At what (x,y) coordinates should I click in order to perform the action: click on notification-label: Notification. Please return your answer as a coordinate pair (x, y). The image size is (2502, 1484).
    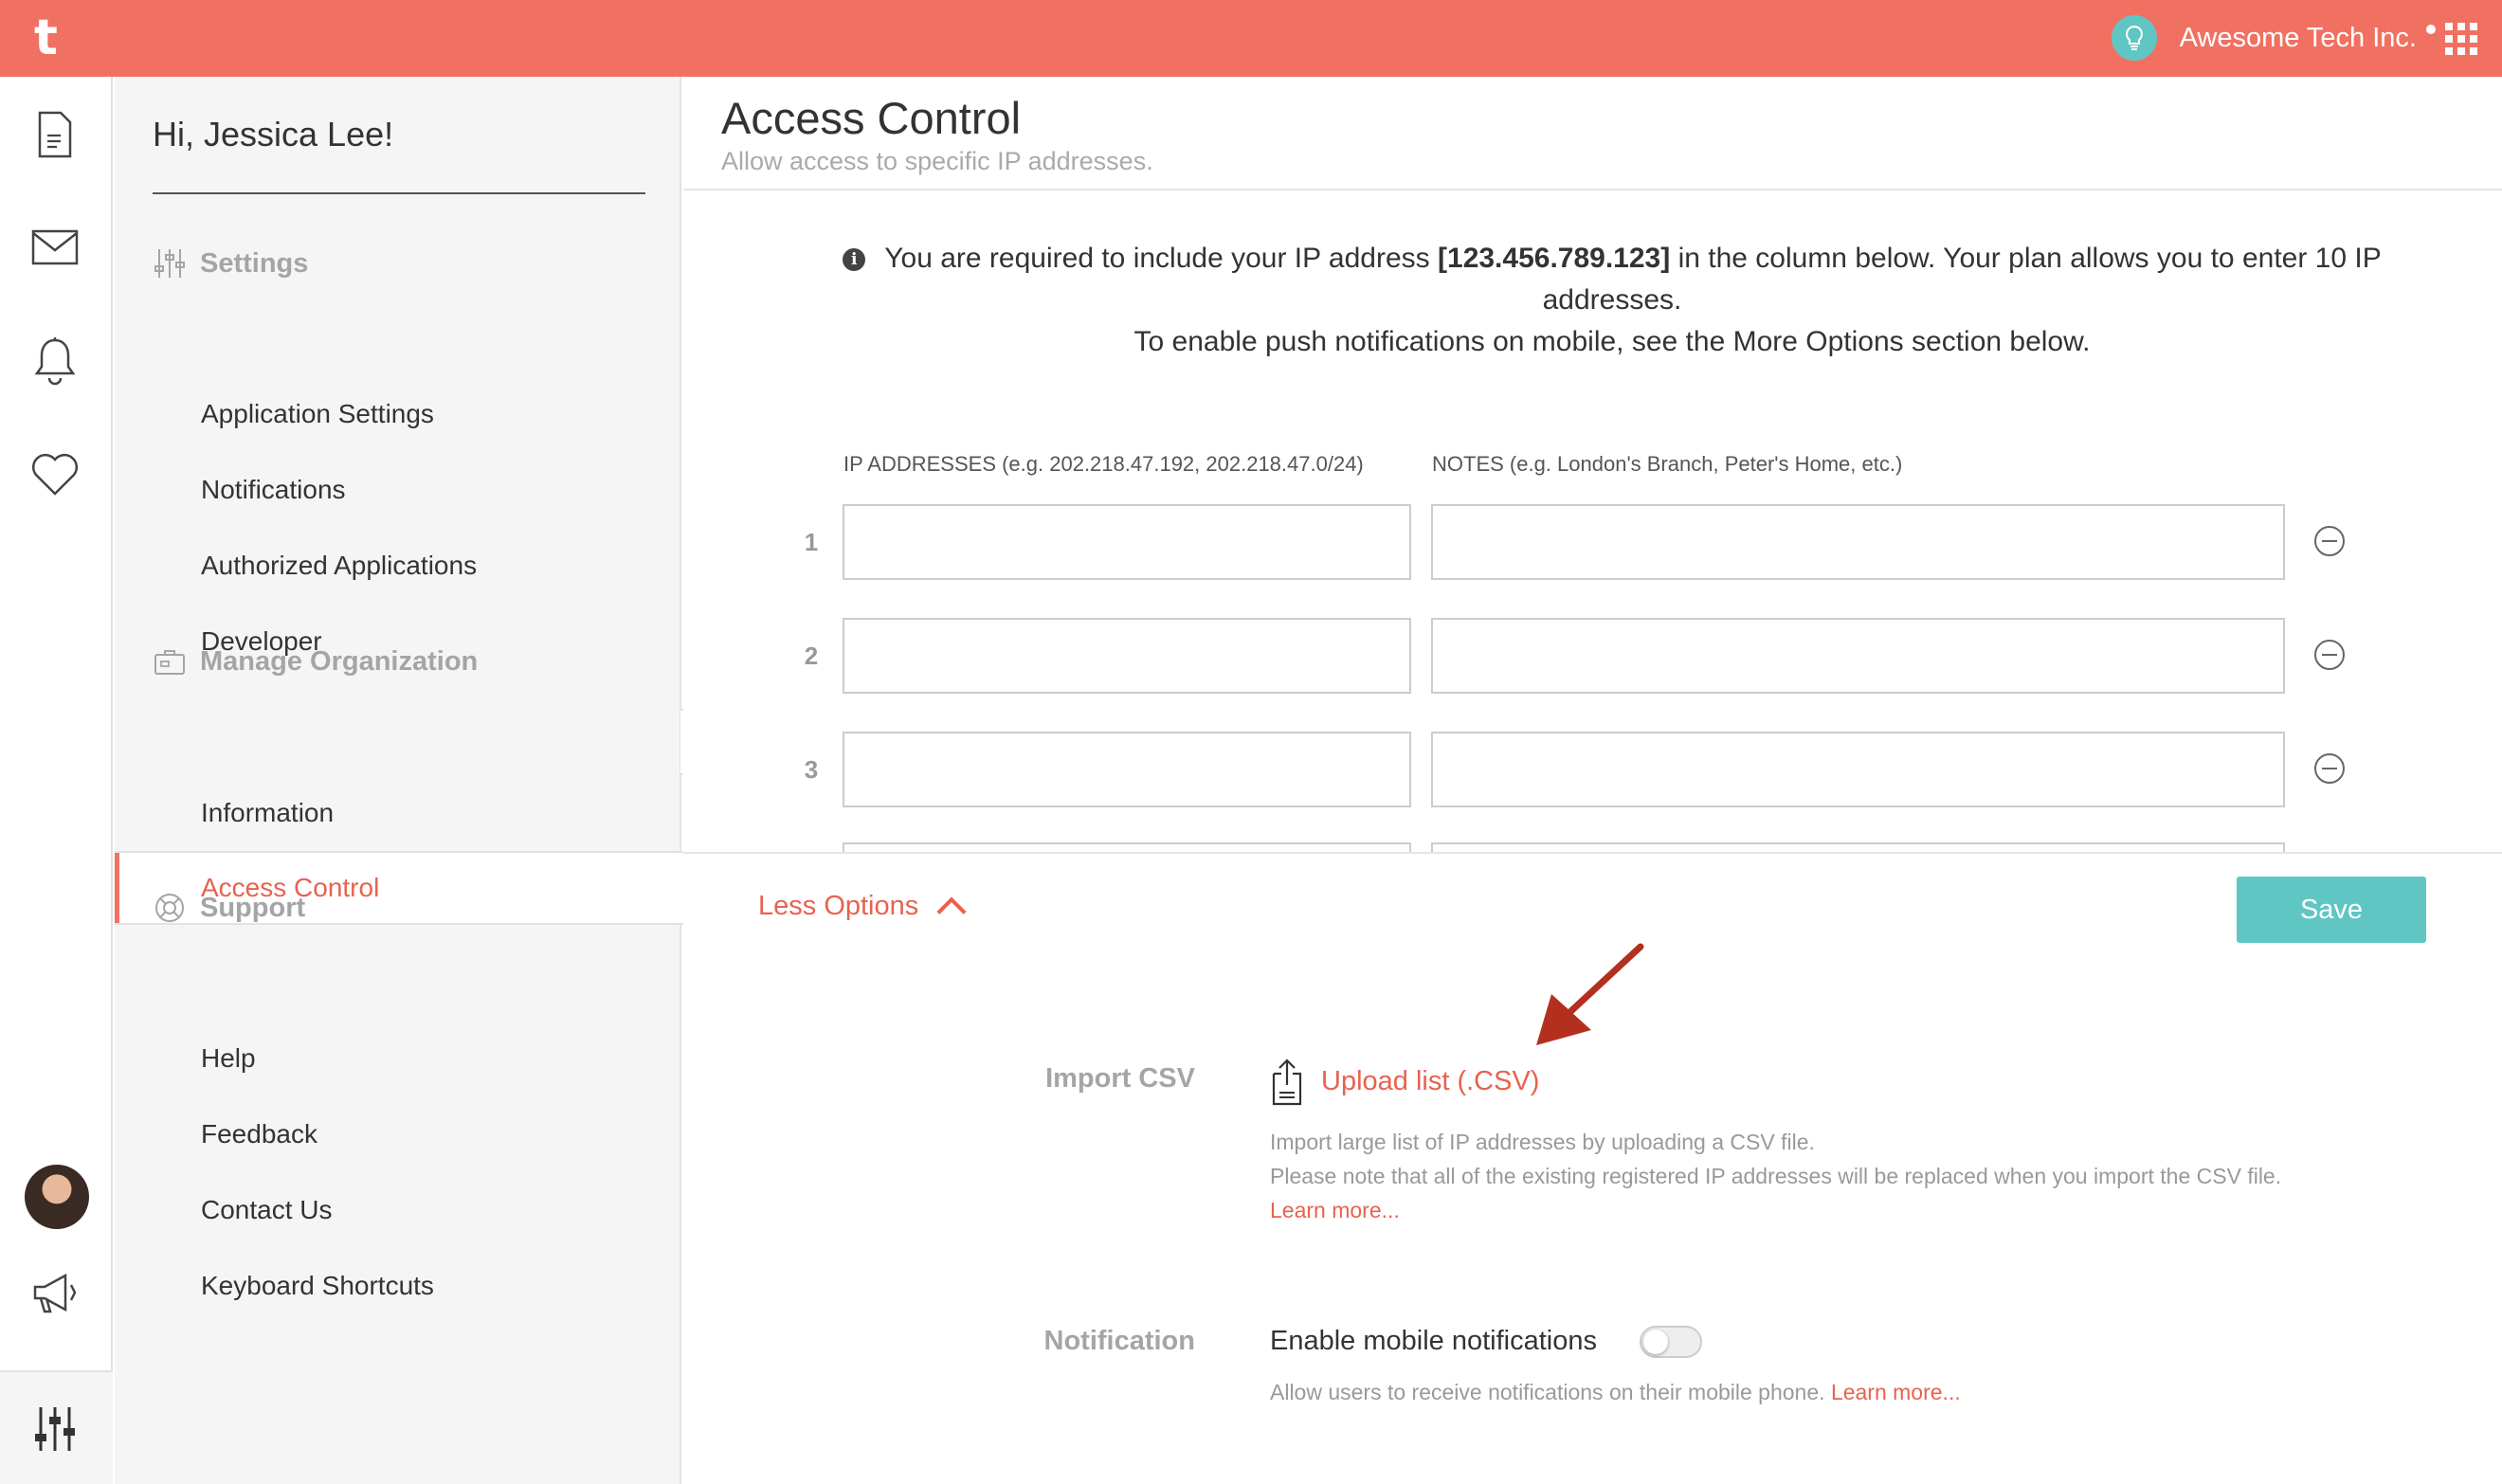
    Looking at the image, I should click on (1119, 1341).